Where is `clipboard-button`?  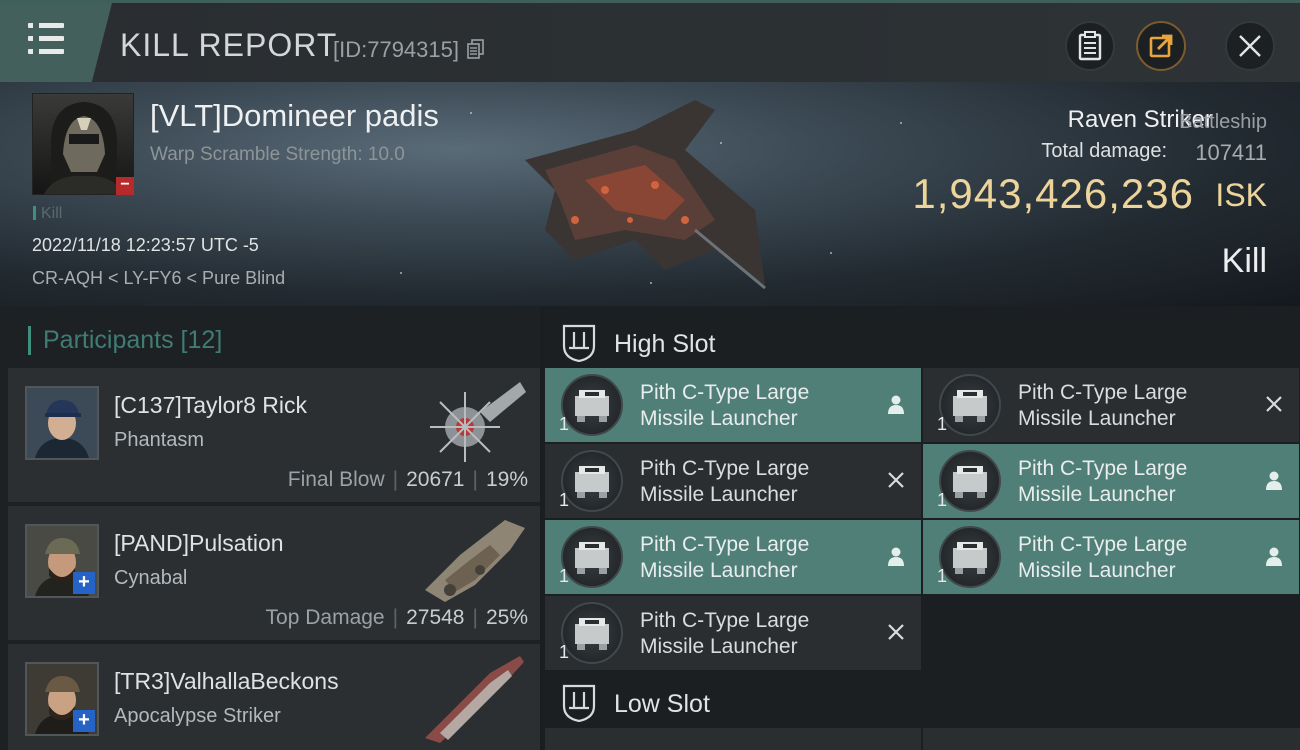 clipboard-button is located at coordinates (1090, 46).